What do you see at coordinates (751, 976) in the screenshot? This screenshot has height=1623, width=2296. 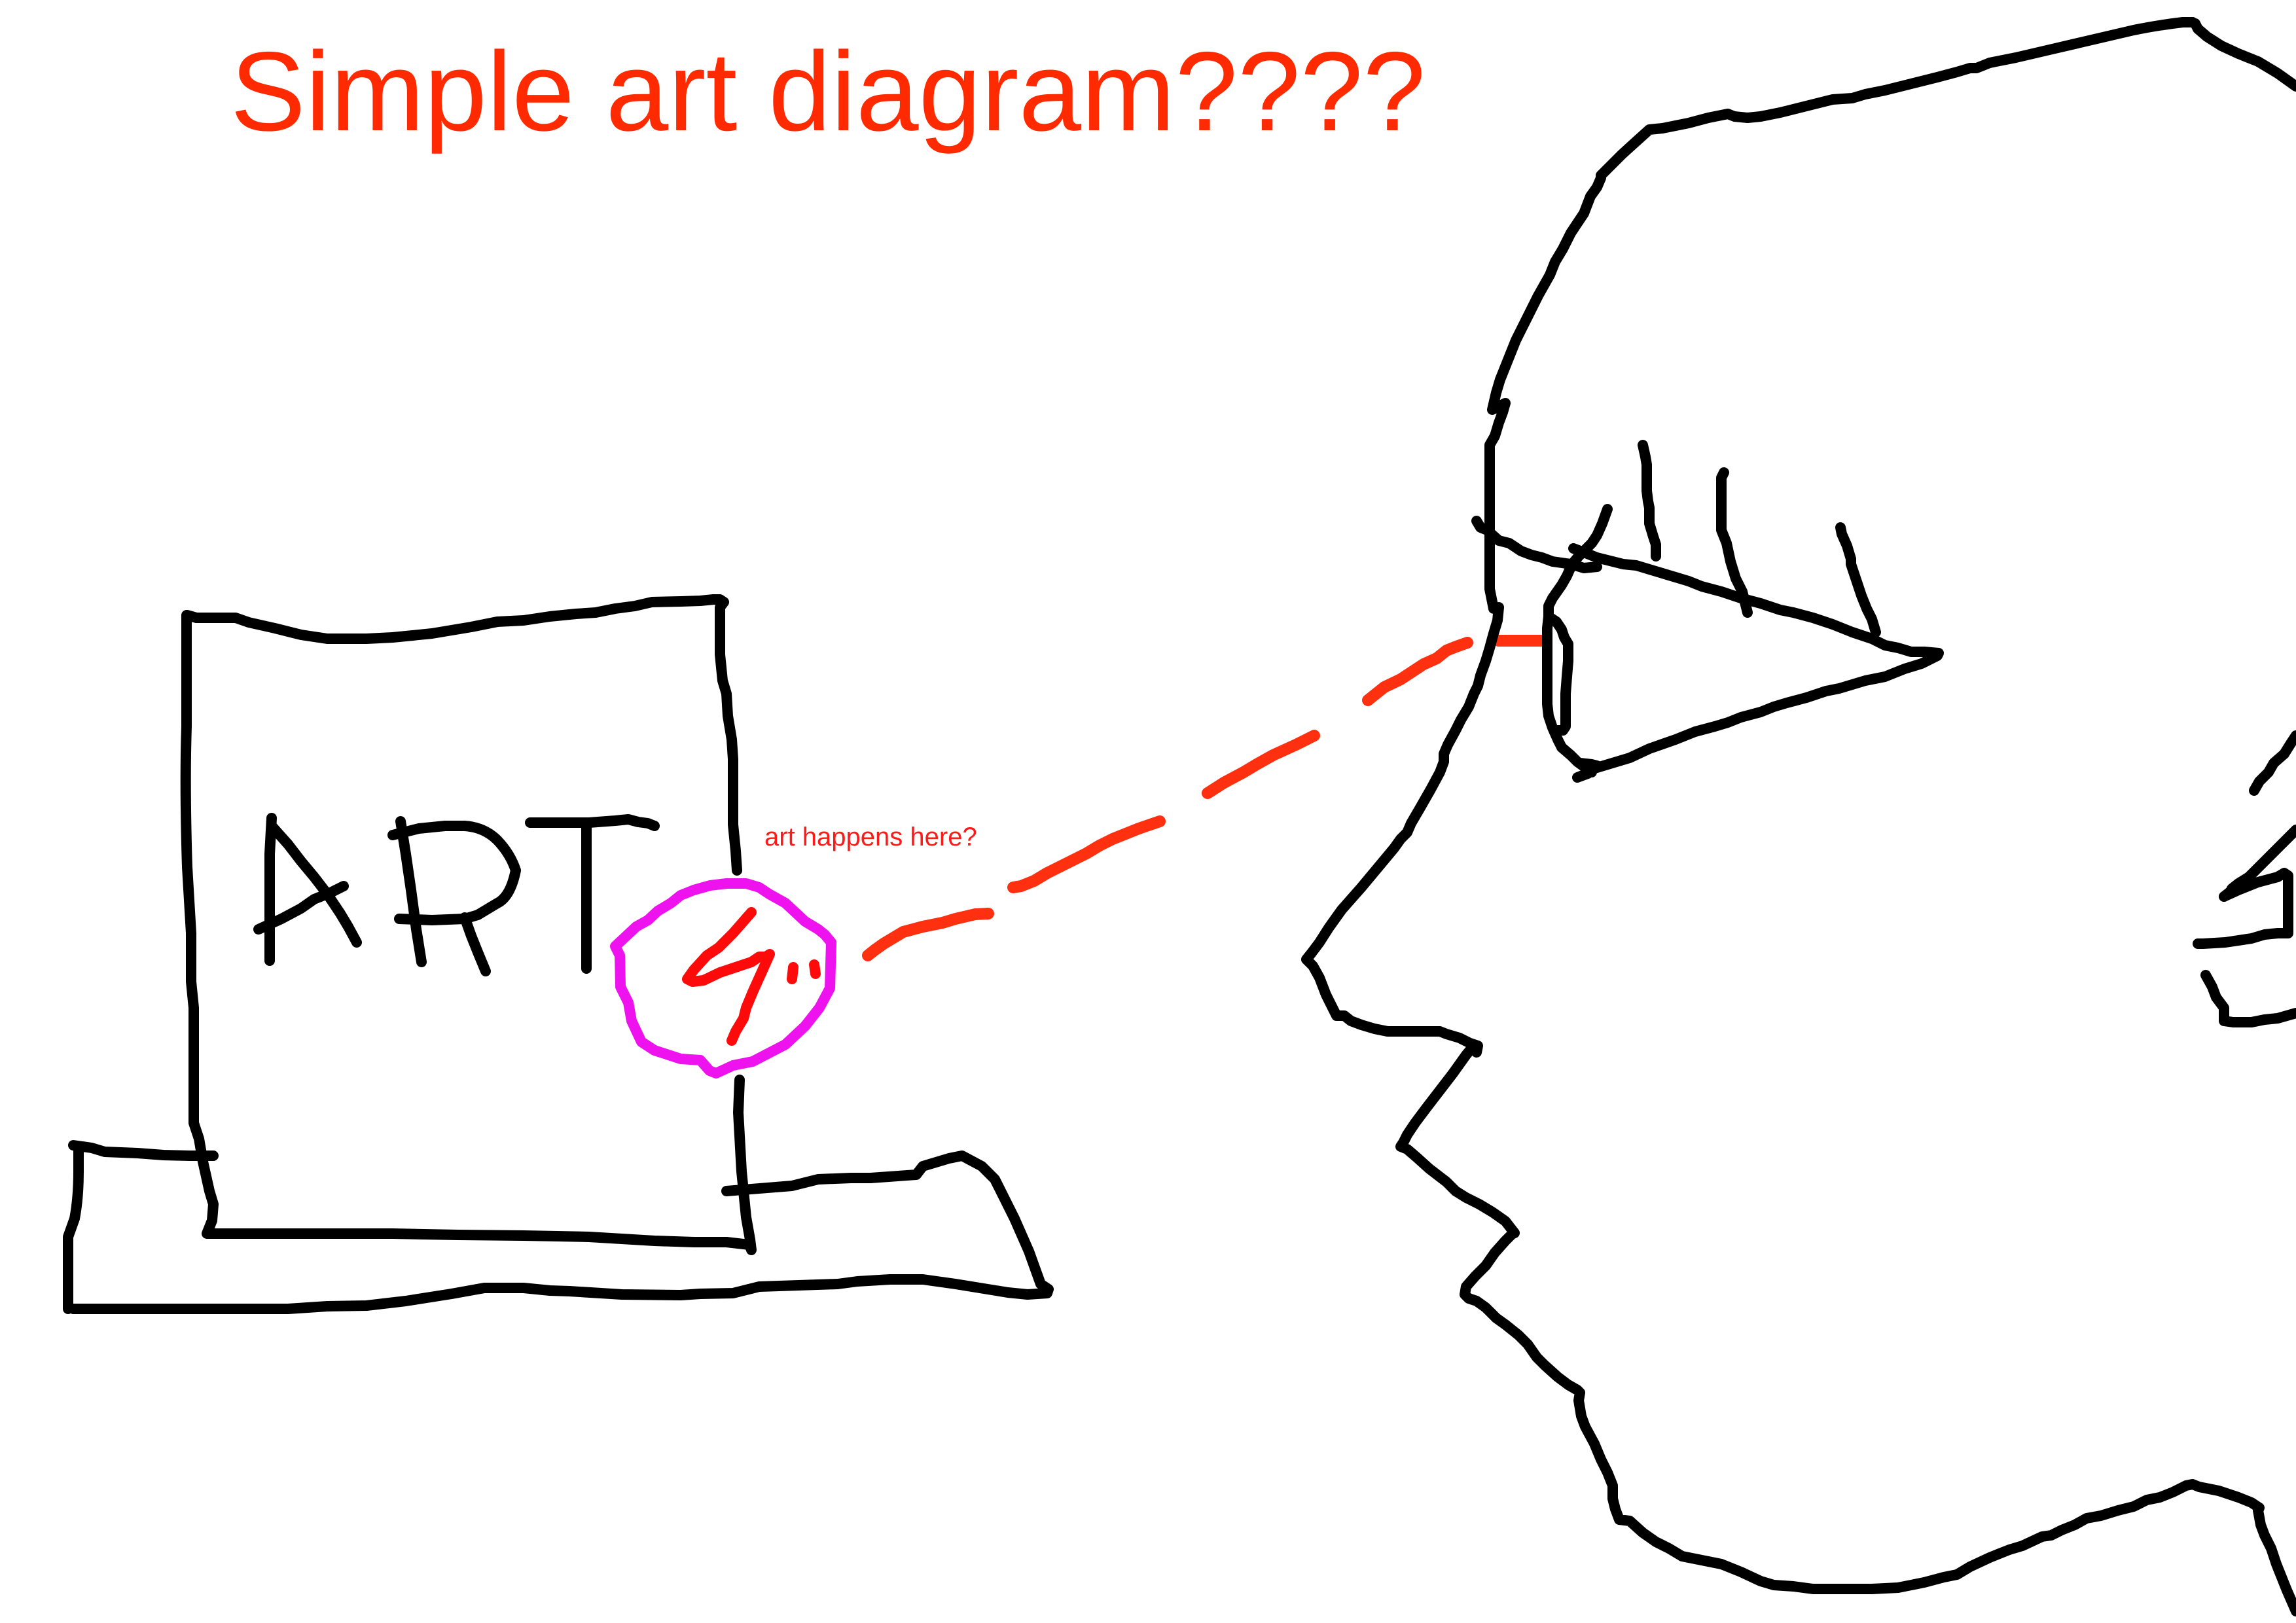 I see `red-scribble-mark` at bounding box center [751, 976].